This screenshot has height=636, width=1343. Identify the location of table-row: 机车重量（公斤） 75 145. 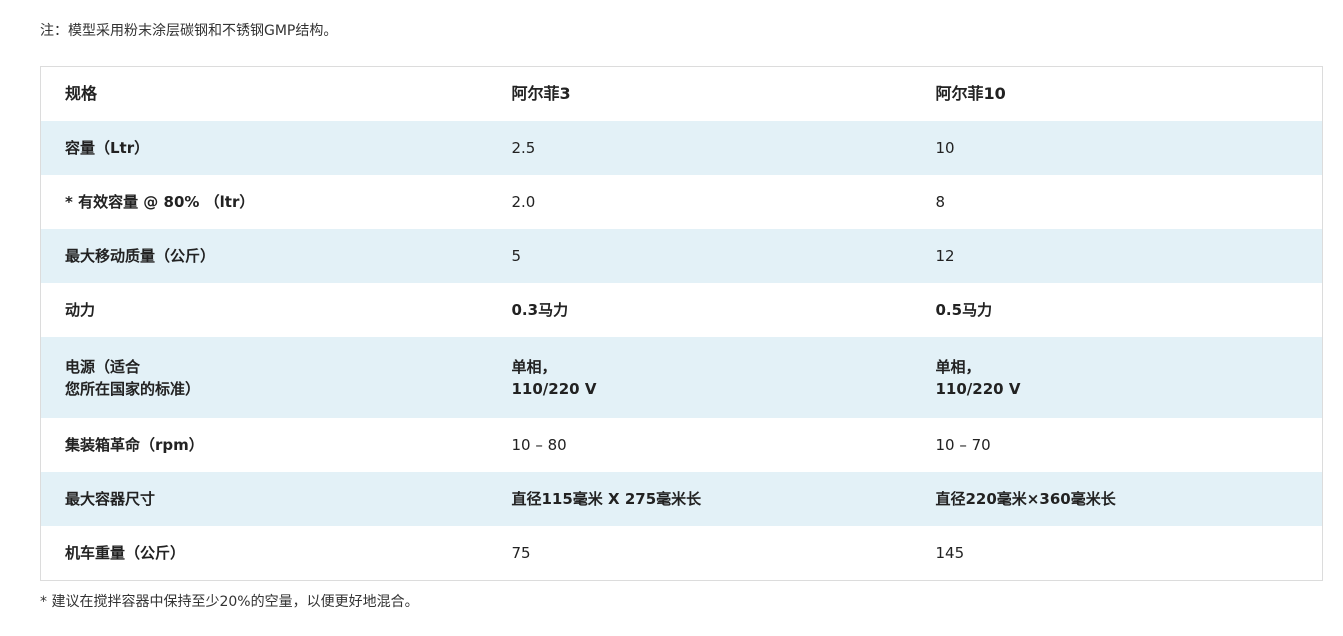
(682, 553).